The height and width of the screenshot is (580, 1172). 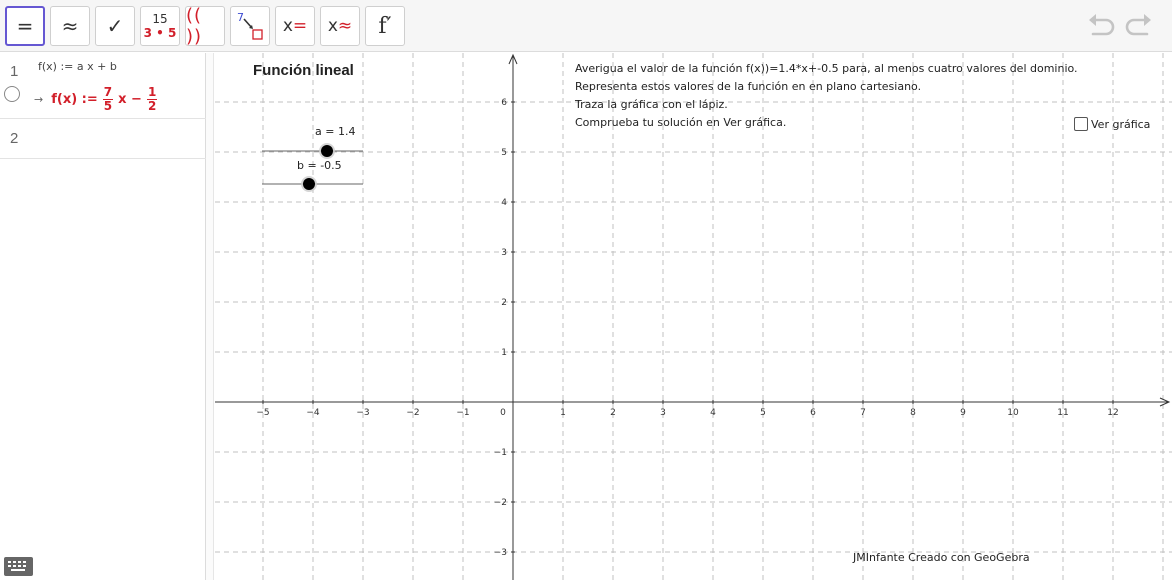 What do you see at coordinates (1081, 124) in the screenshot?
I see `checkbox-box` at bounding box center [1081, 124].